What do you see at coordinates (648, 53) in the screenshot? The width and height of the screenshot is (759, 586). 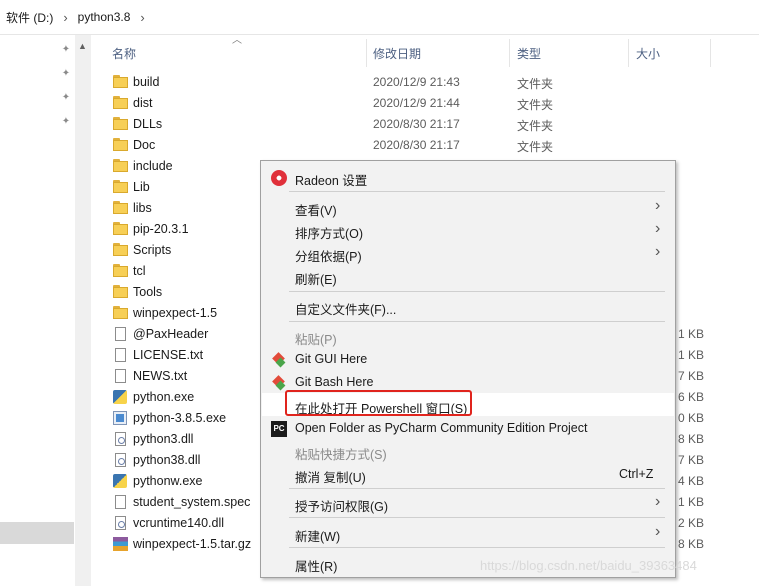 I see `column-size: 大小` at bounding box center [648, 53].